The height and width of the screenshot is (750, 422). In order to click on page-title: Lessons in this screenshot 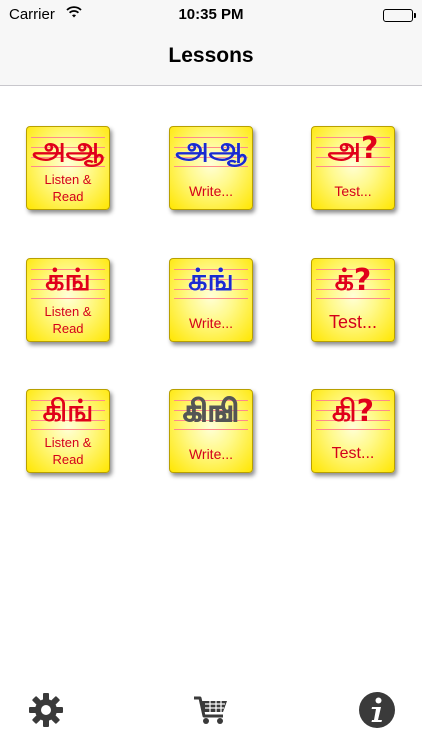, I will do `click(211, 55)`.